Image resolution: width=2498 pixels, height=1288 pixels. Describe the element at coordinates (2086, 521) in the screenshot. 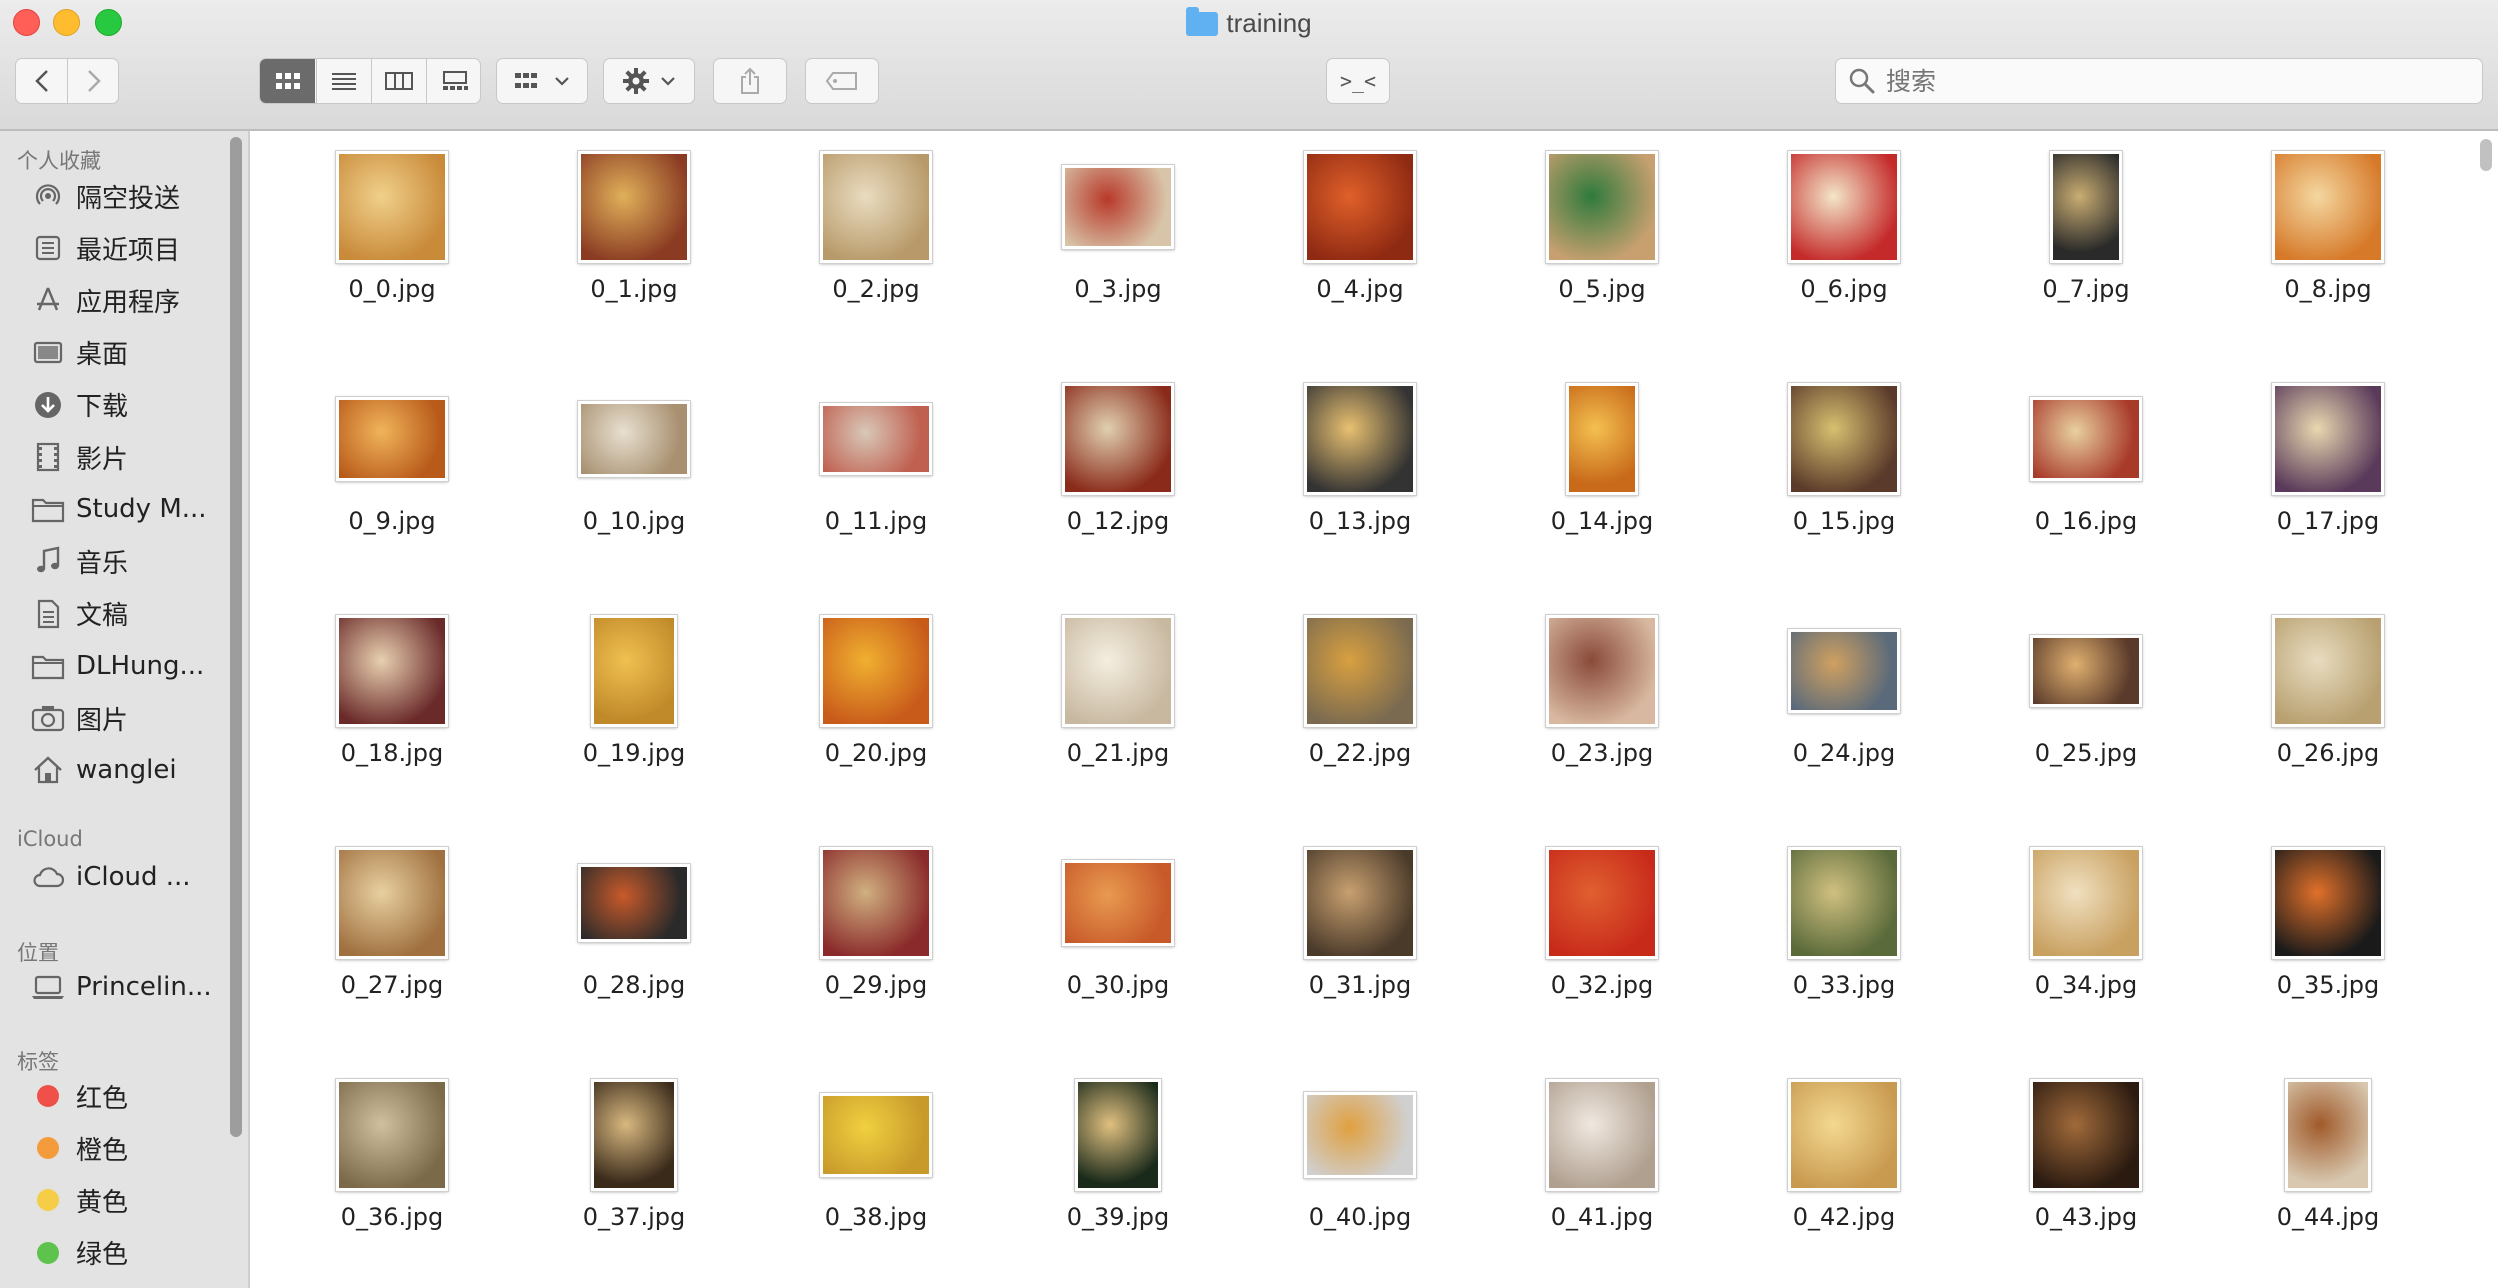

I see `file-name: 0_16.jpg` at that location.